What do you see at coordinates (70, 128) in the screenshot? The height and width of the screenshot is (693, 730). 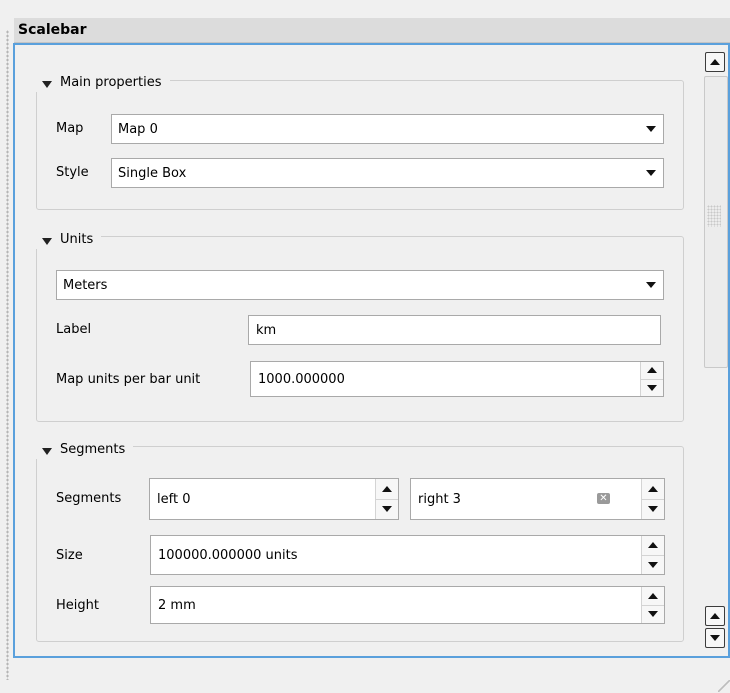 I see `map-label: Map` at bounding box center [70, 128].